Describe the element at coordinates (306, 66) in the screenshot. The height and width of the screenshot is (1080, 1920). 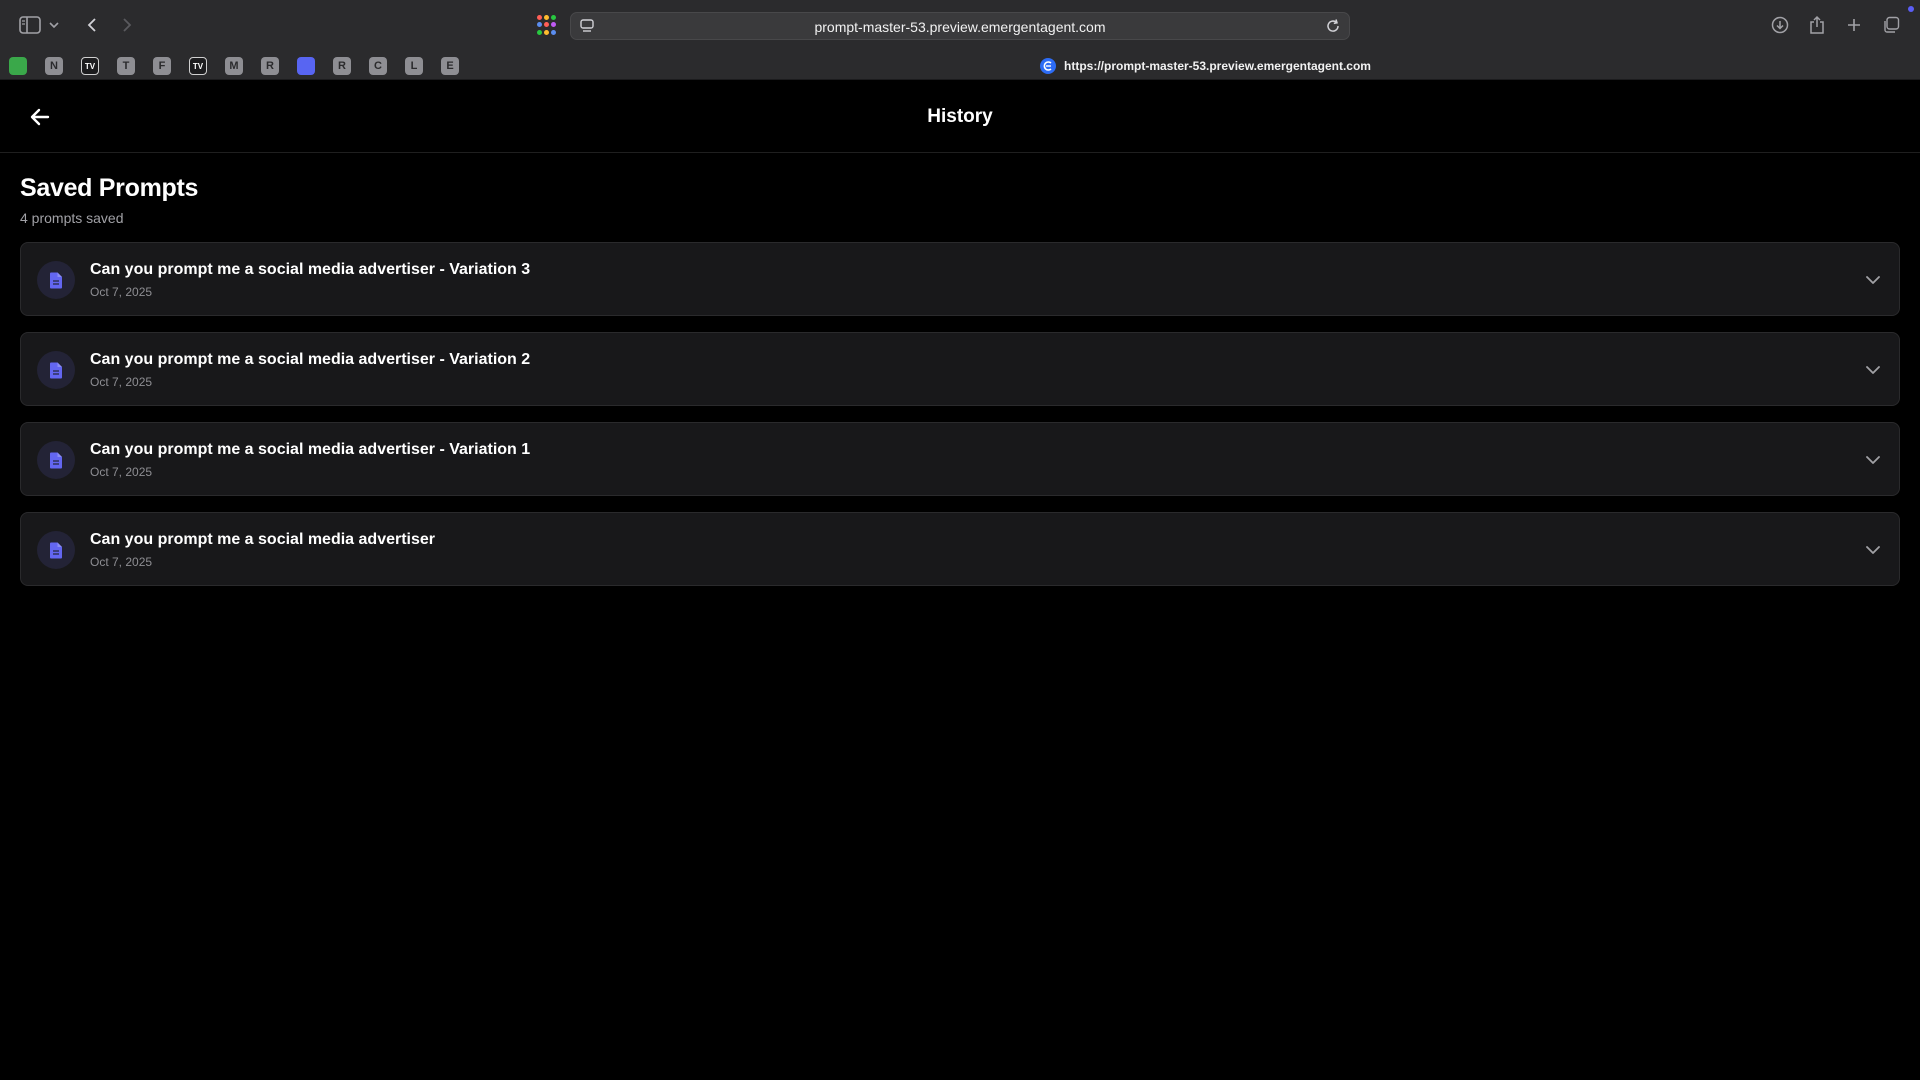
I see `bookmark-discord-icon` at that location.